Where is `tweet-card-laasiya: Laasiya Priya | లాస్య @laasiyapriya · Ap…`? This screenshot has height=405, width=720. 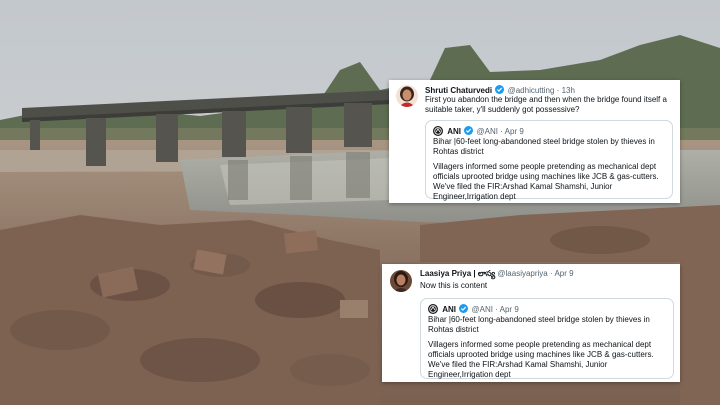
tweet-card-laasiya: Laasiya Priya | లాస్య @laasiyapriya · Ap… is located at coordinates (531, 323).